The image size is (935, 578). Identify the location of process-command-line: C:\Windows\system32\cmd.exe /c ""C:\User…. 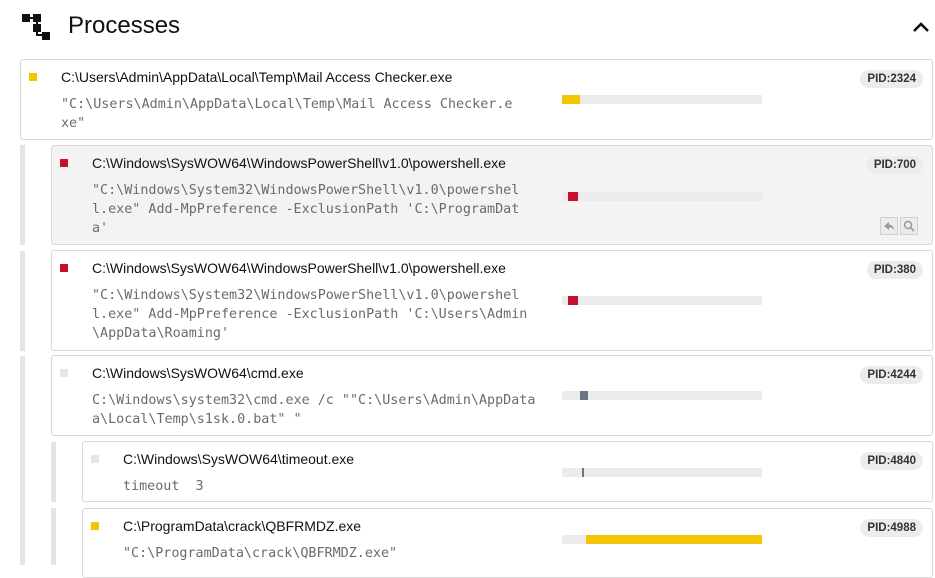
(313, 410).